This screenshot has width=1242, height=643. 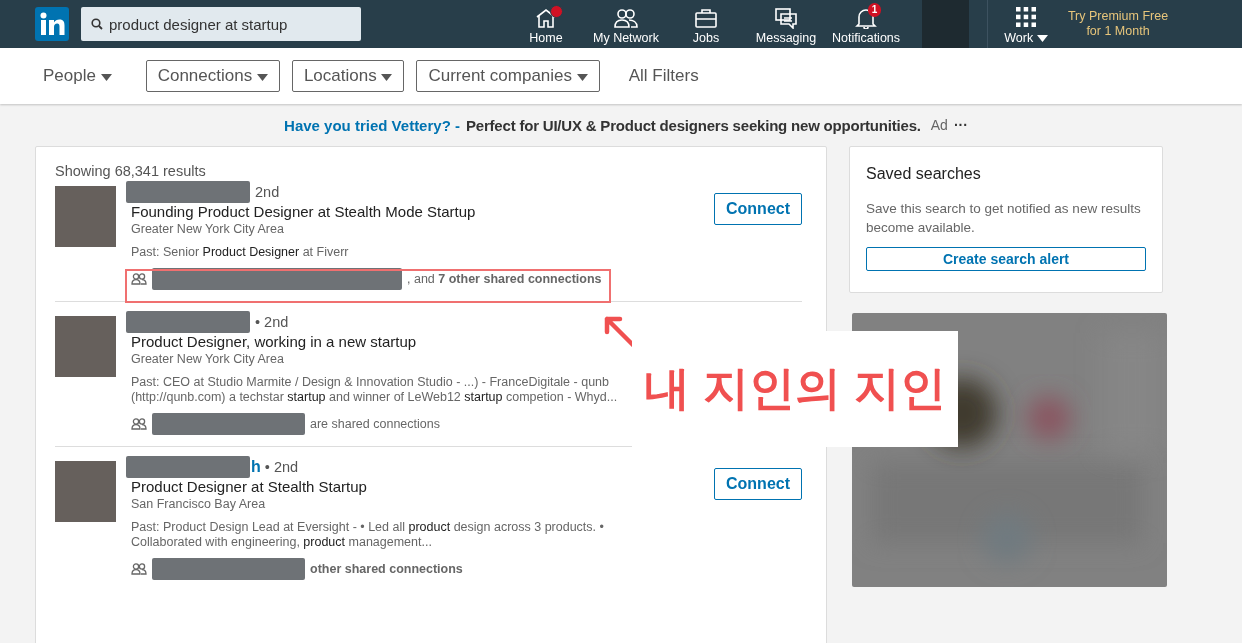 What do you see at coordinates (131, 171) in the screenshot?
I see `results-count: Showing 68,341 results` at bounding box center [131, 171].